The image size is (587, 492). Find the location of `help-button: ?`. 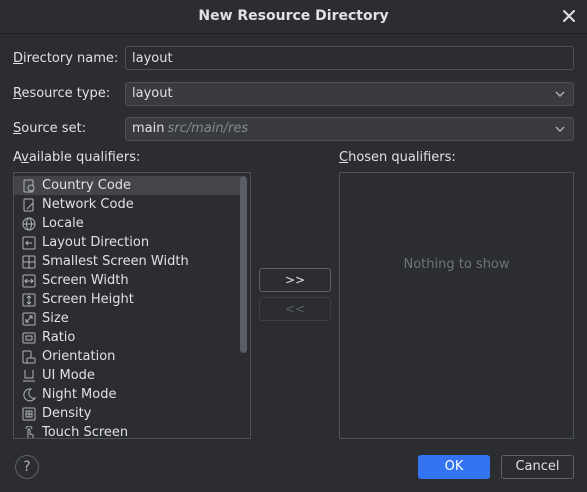

help-button: ? is located at coordinates (27, 467).